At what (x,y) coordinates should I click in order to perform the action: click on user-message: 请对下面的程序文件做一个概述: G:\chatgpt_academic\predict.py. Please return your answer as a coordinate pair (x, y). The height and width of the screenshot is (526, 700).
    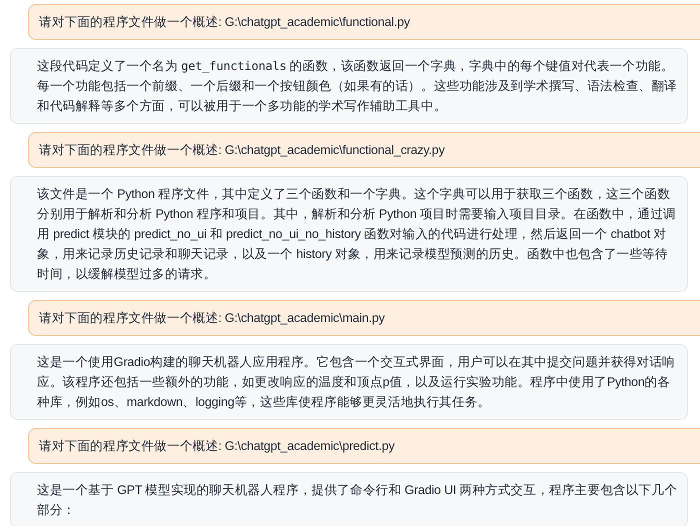
    Looking at the image, I should click on (364, 446).